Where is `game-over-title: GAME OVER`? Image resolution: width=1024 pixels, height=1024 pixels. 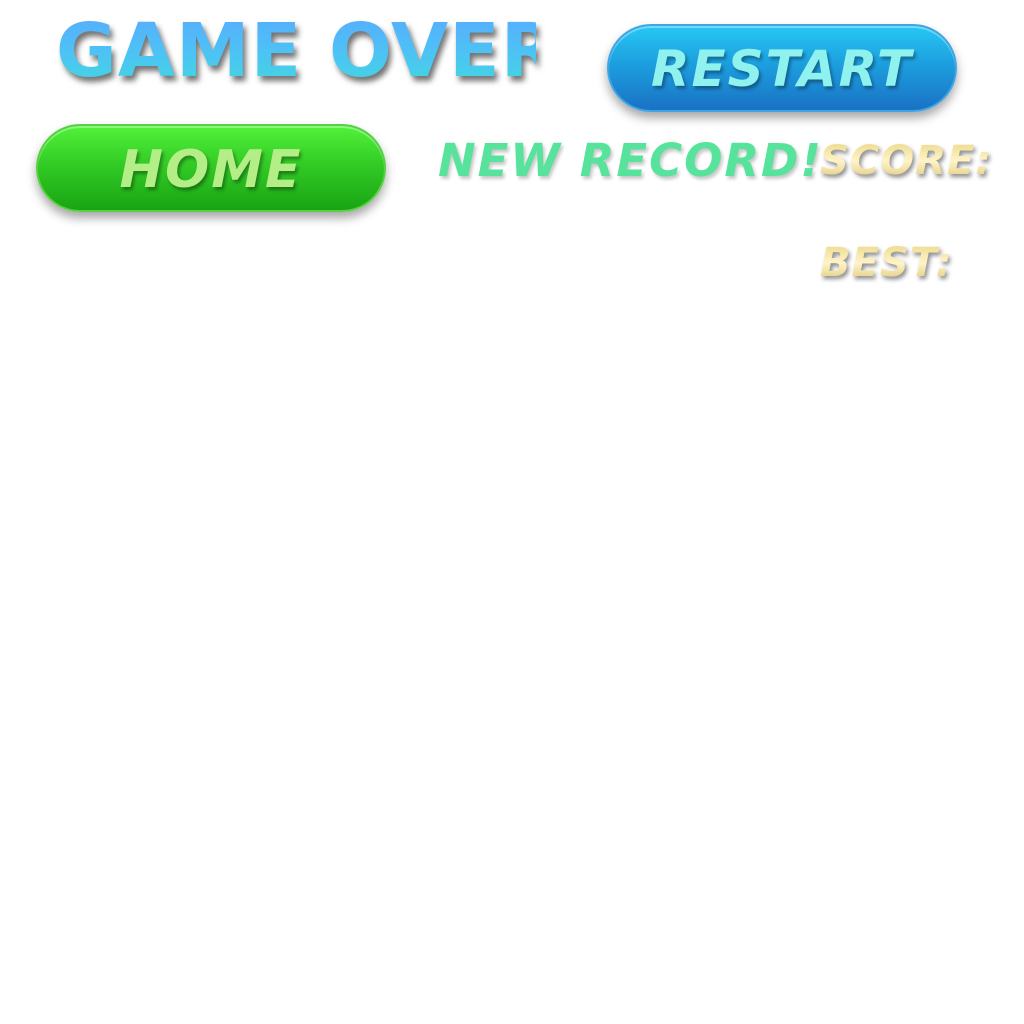
game-over-title: GAME OVER is located at coordinates (307, 51).